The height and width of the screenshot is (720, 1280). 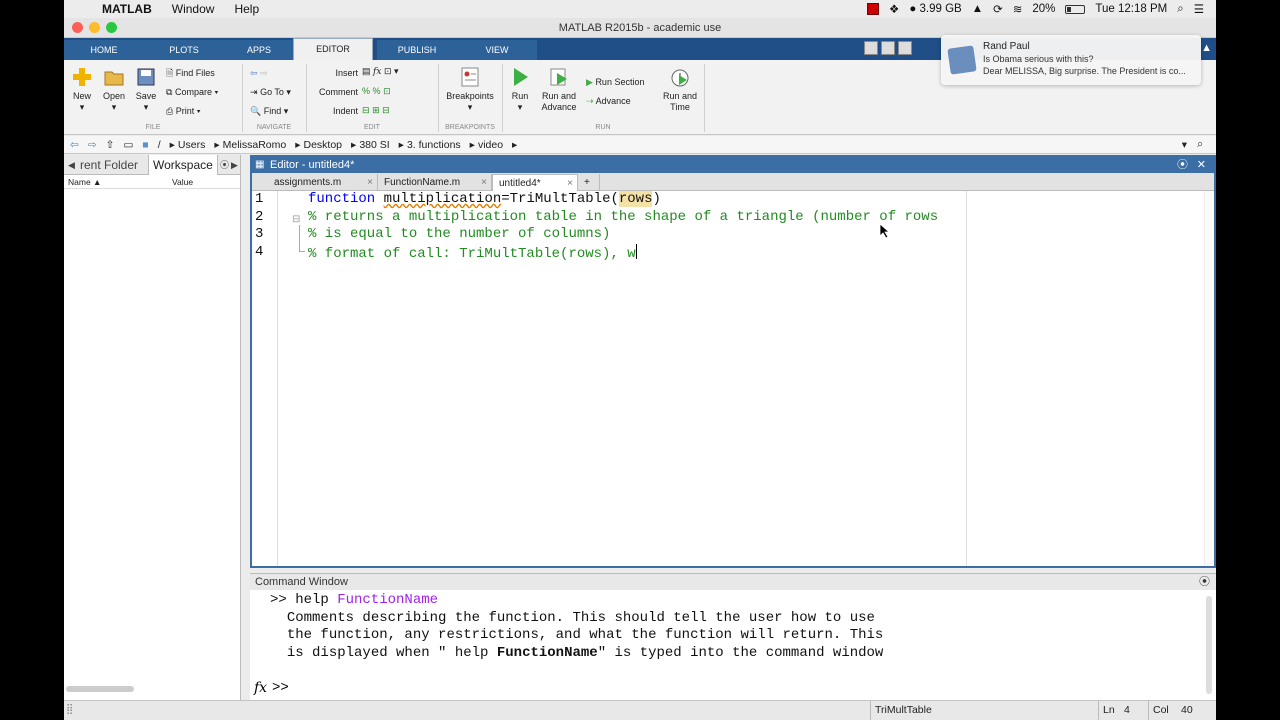 What do you see at coordinates (195, 73) in the screenshot?
I see `find-files-label: Find Files` at bounding box center [195, 73].